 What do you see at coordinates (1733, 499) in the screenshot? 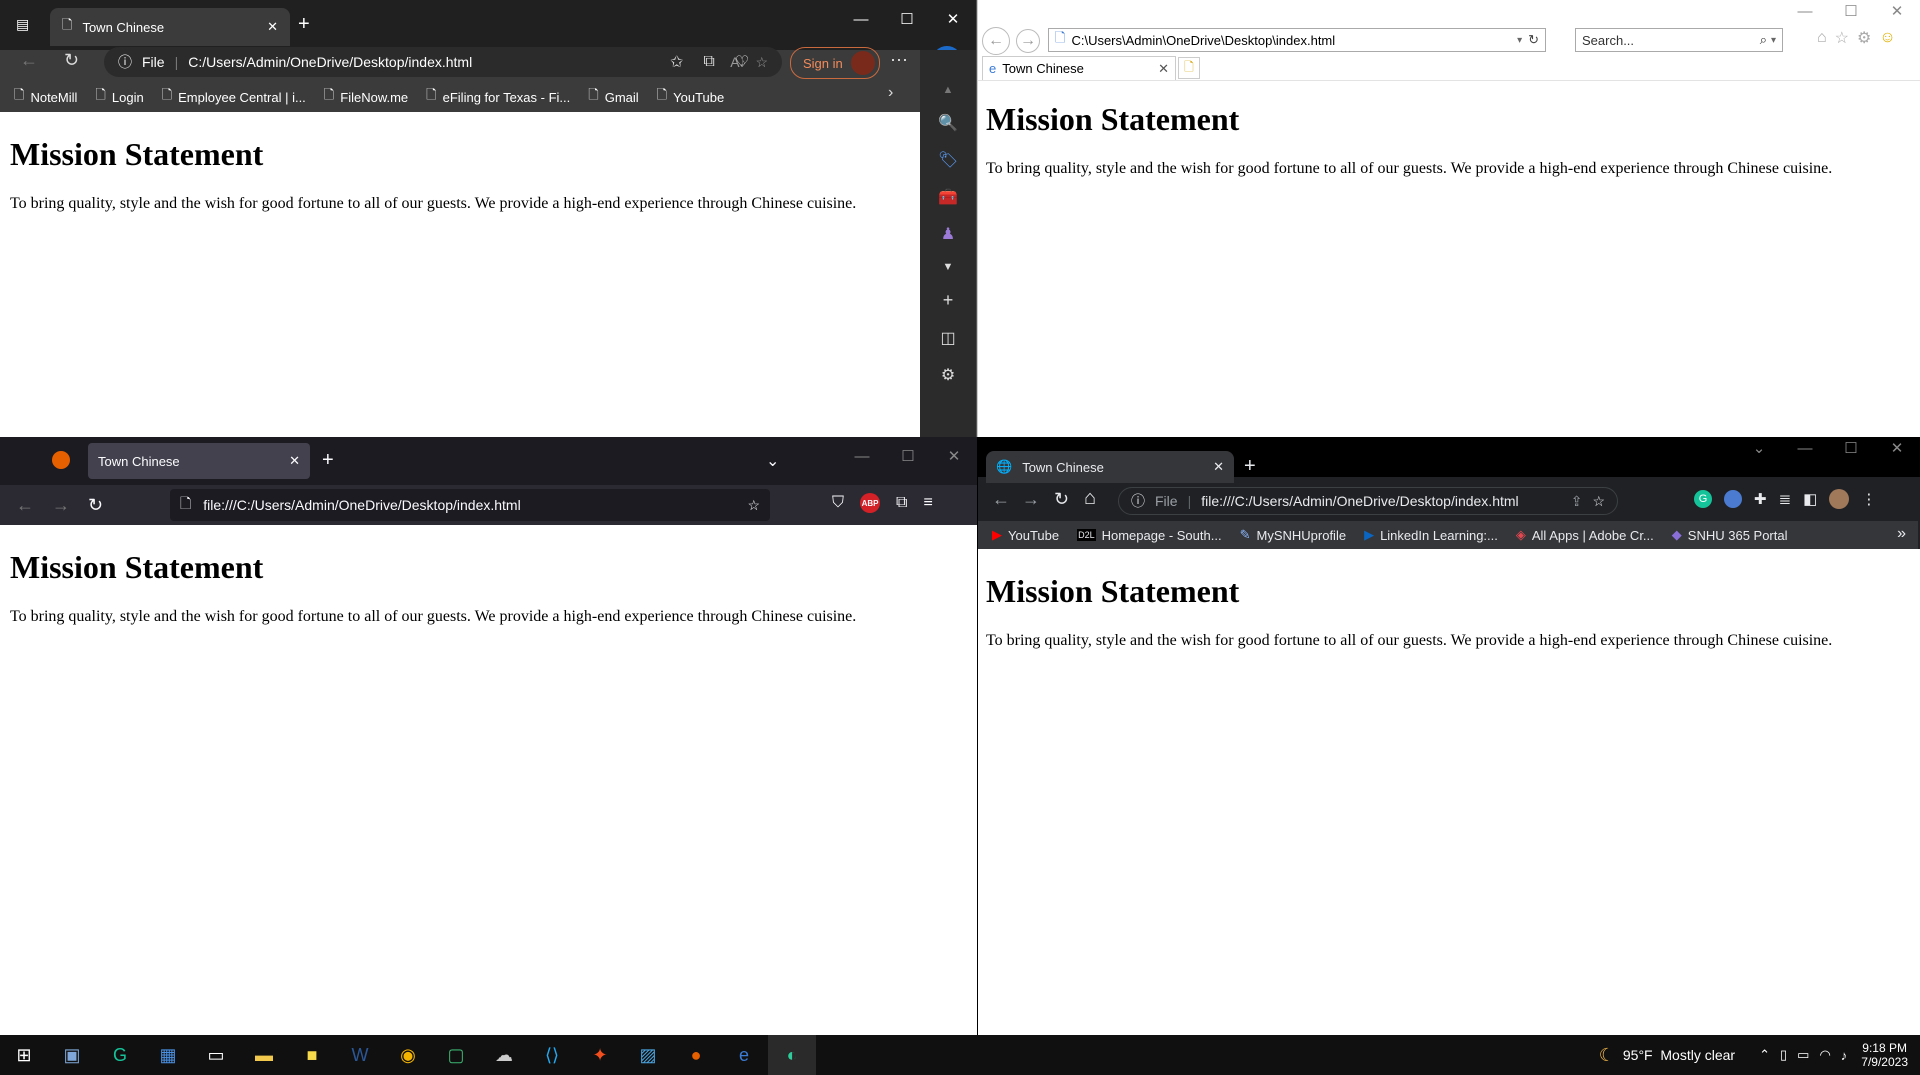
I see `extension-icon` at bounding box center [1733, 499].